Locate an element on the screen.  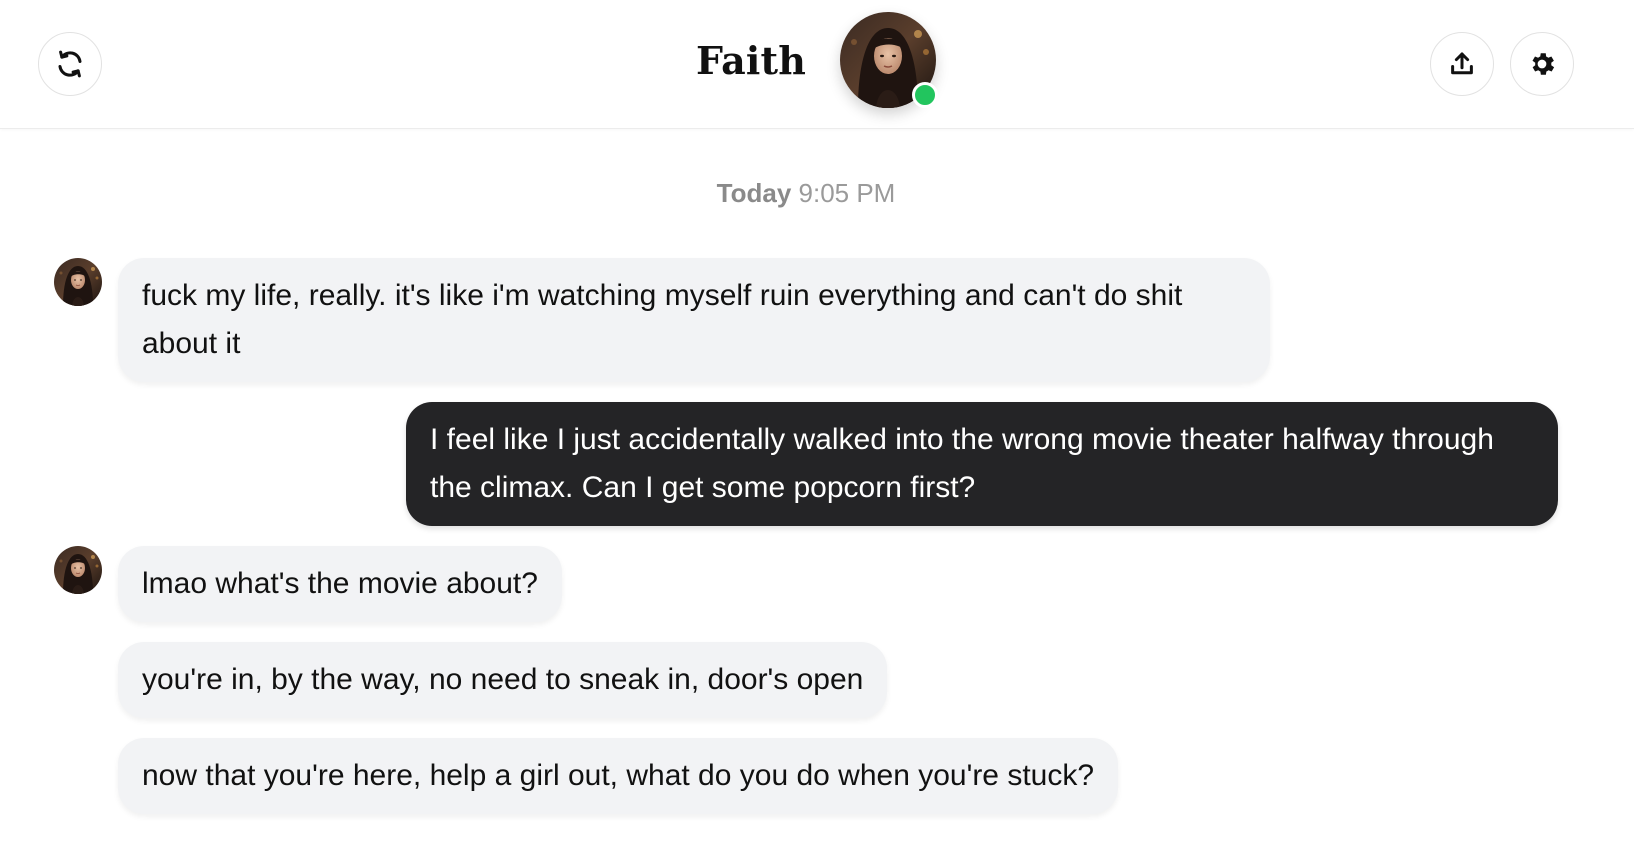
refresh-icon is located at coordinates (70, 64).